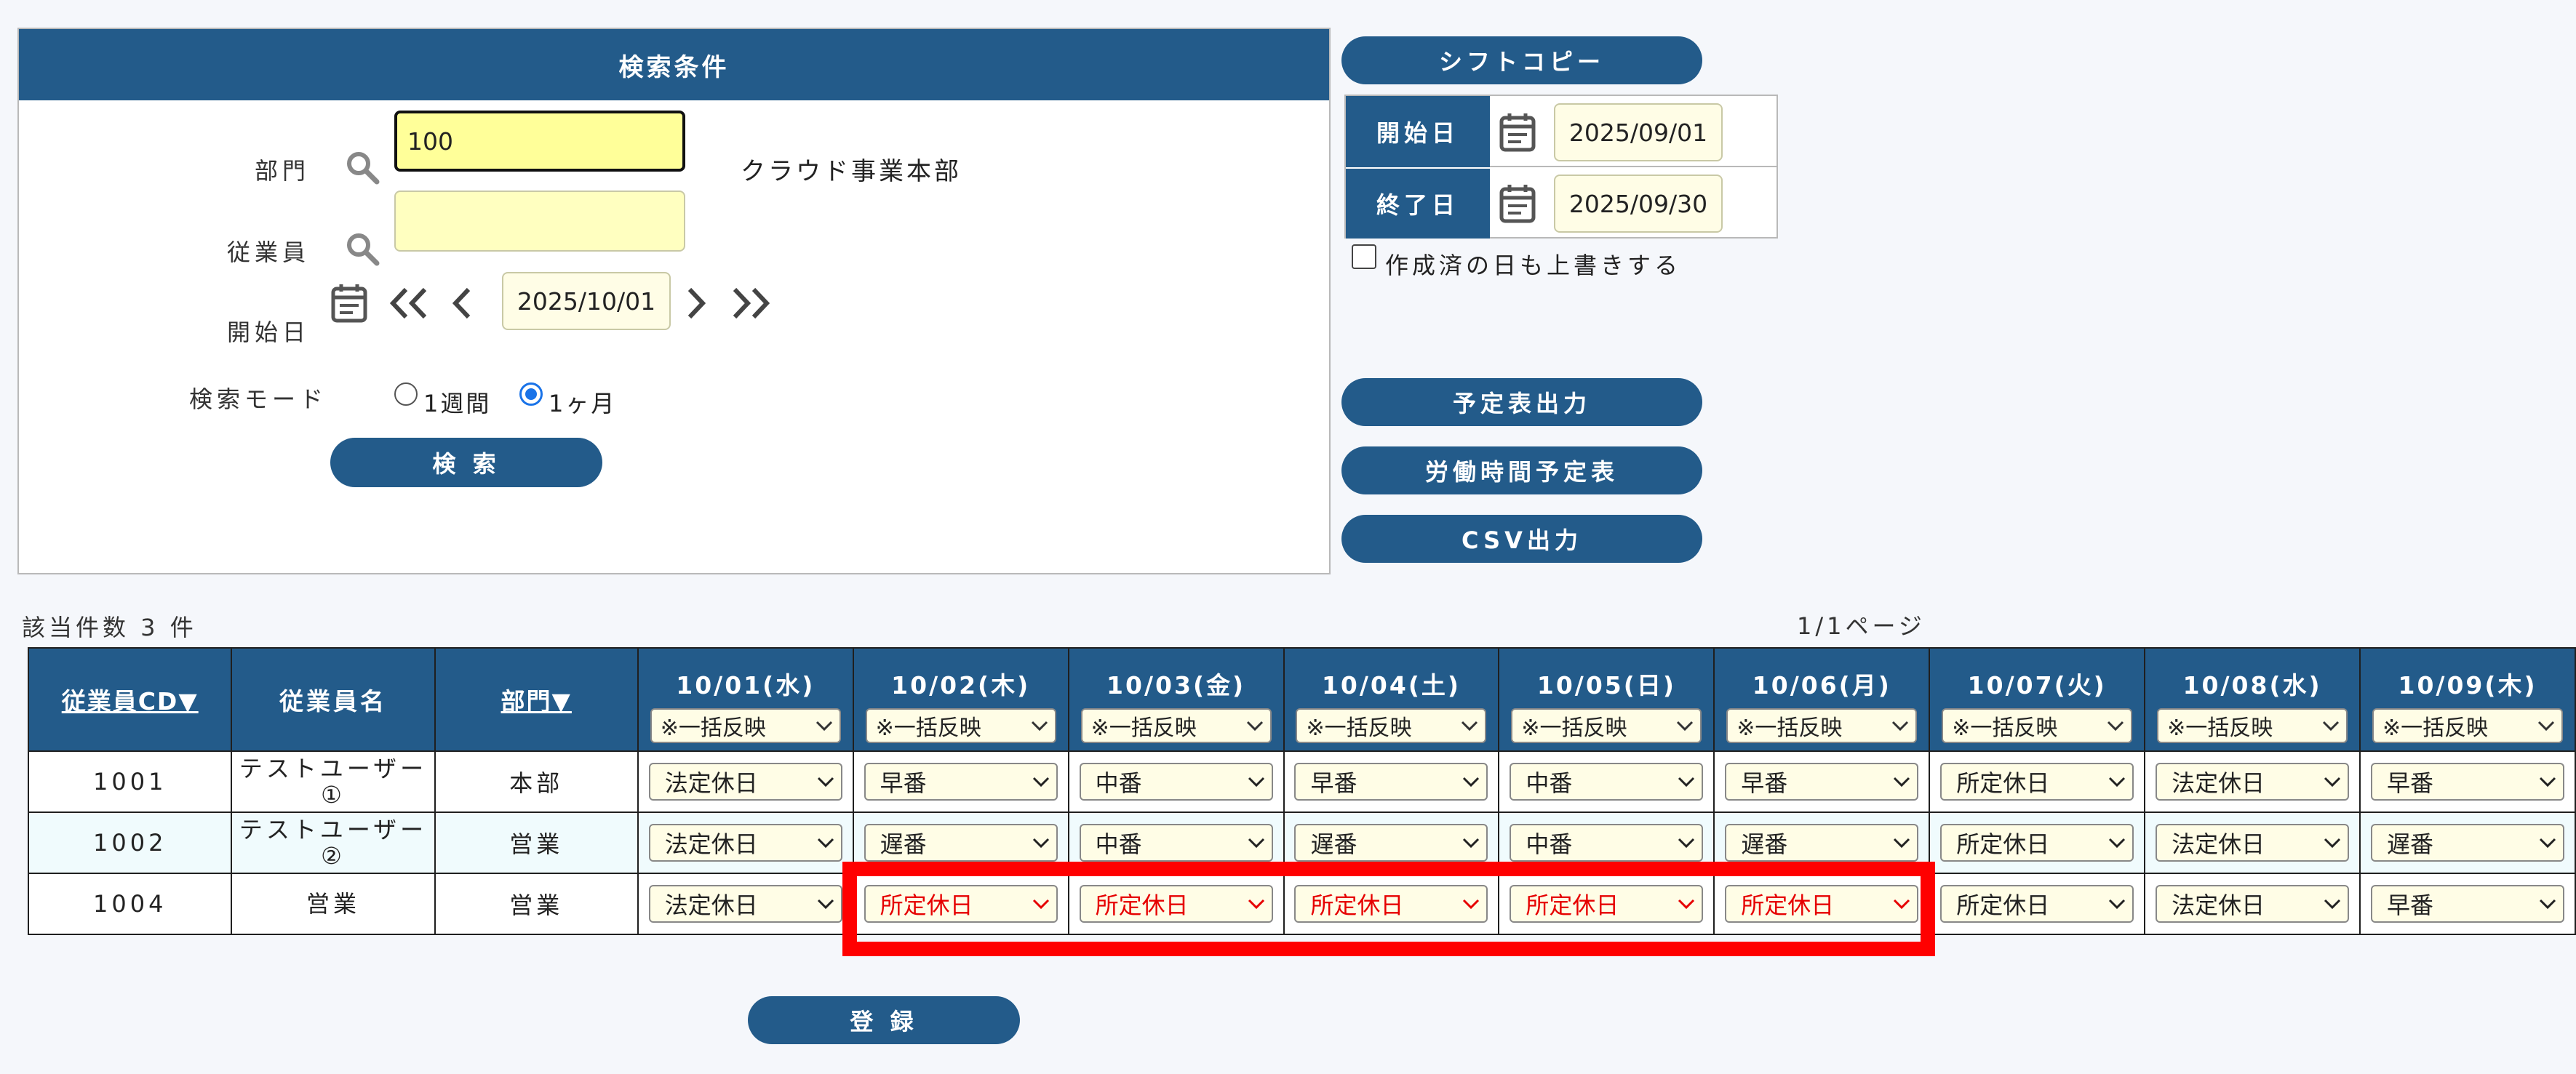 This screenshot has width=2576, height=1074. Describe the element at coordinates (2037, 685) in the screenshot. I see `day-title: 10/07(火)` at that location.